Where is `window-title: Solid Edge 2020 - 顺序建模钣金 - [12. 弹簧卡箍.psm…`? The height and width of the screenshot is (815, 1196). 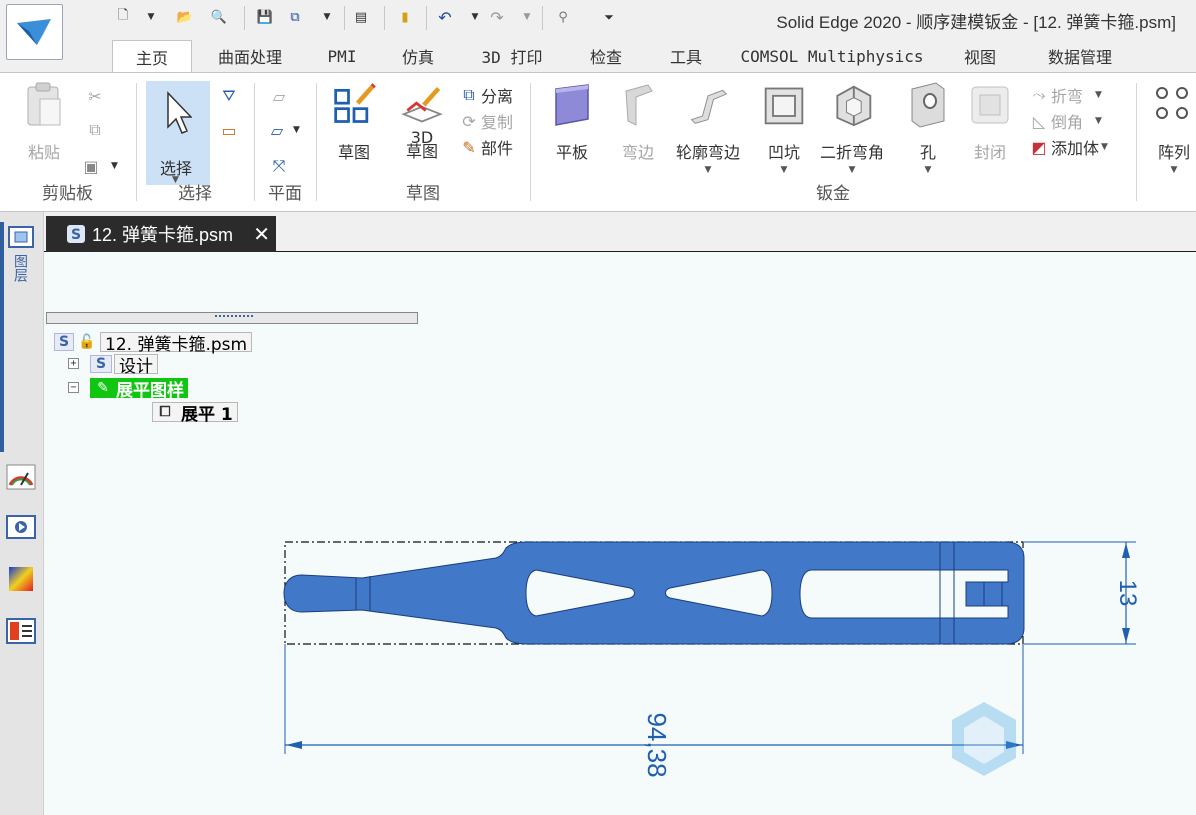
window-title: Solid Edge 2020 - 顺序建模钣金 - [12. 弹簧卡箍.psm… is located at coordinates (976, 22).